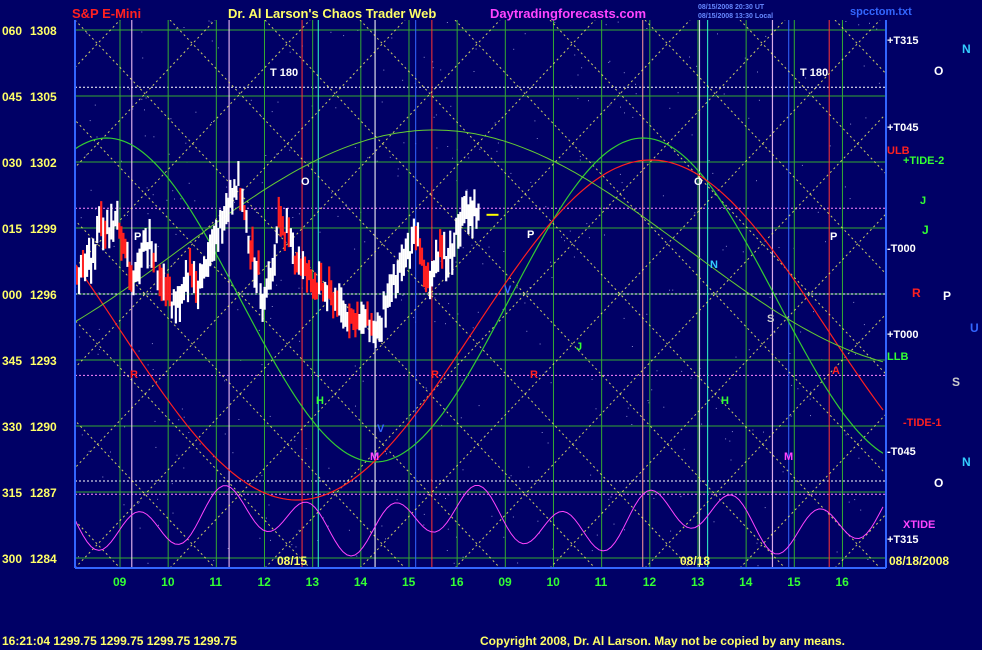 This screenshot has width=982, height=650. What do you see at coordinates (770, 319) in the screenshot?
I see `in-chart-label: S` at bounding box center [770, 319].